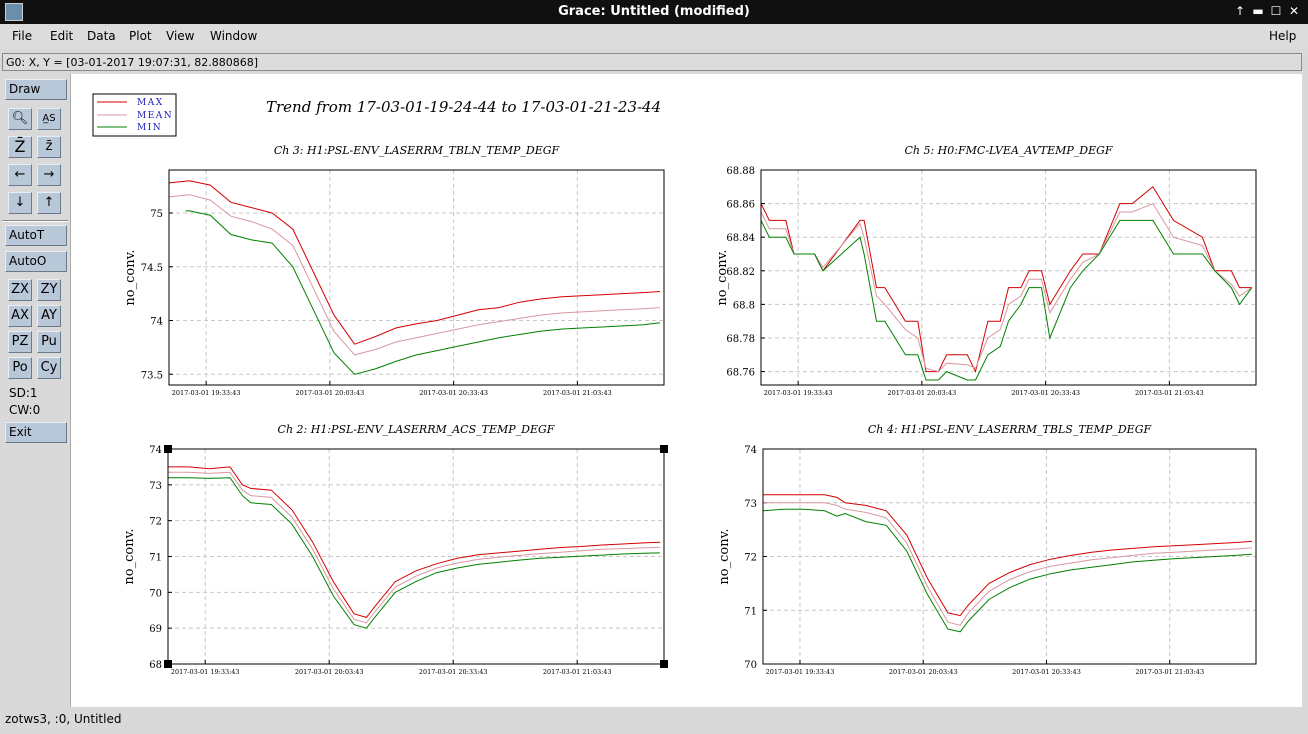 This screenshot has height=734, width=1308. I want to click on arrow-left-icon: ←, so click(20, 174).